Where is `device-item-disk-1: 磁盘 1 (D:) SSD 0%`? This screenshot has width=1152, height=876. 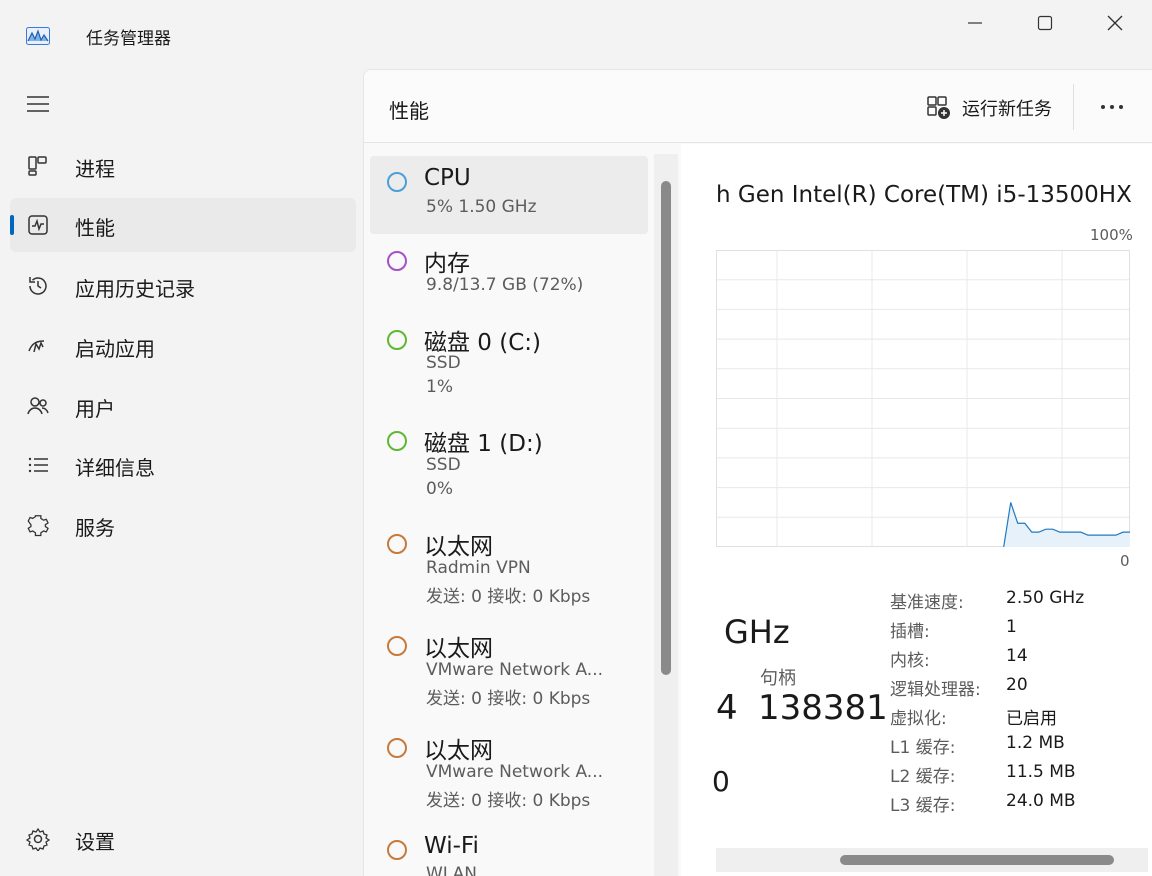 device-item-disk-1: 磁盘 1 (D:) SSD 0% is located at coordinates (509, 465).